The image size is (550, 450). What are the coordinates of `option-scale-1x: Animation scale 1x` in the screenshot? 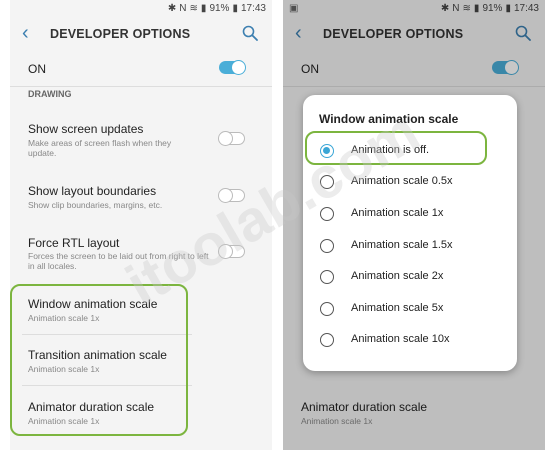 It's located at (410, 214).